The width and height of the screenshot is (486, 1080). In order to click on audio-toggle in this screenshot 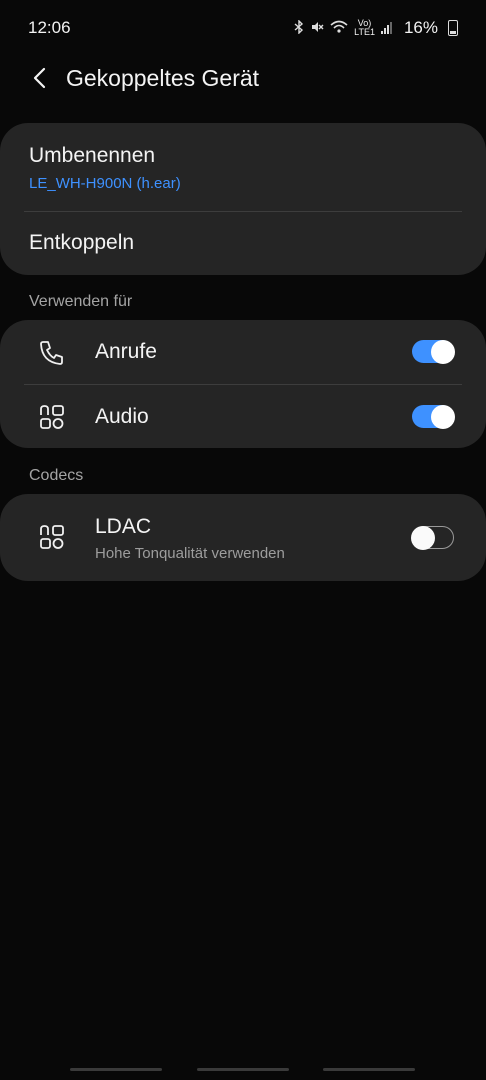, I will do `click(433, 416)`.